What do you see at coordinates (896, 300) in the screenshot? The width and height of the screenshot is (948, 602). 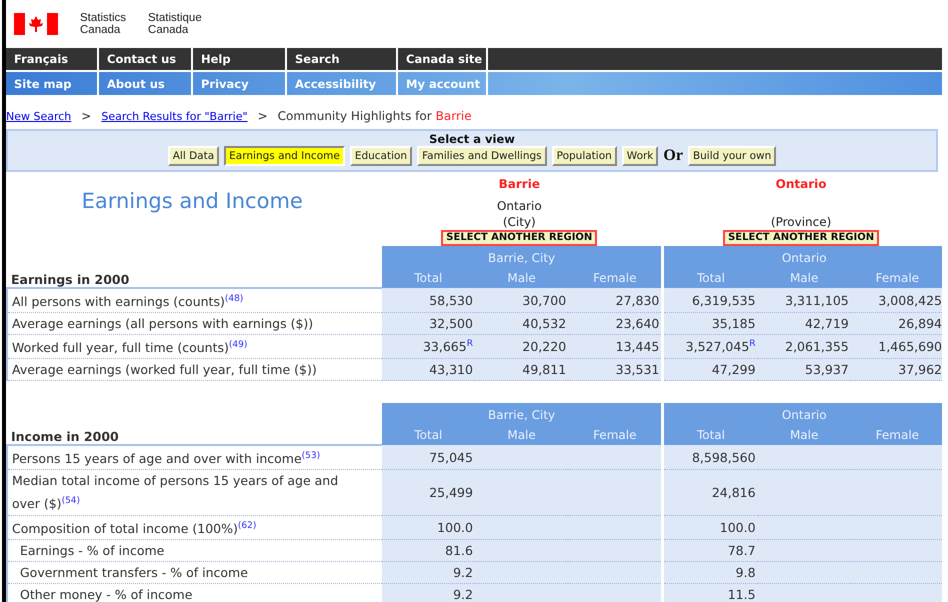 I see `table-cell: 3,008,425` at bounding box center [896, 300].